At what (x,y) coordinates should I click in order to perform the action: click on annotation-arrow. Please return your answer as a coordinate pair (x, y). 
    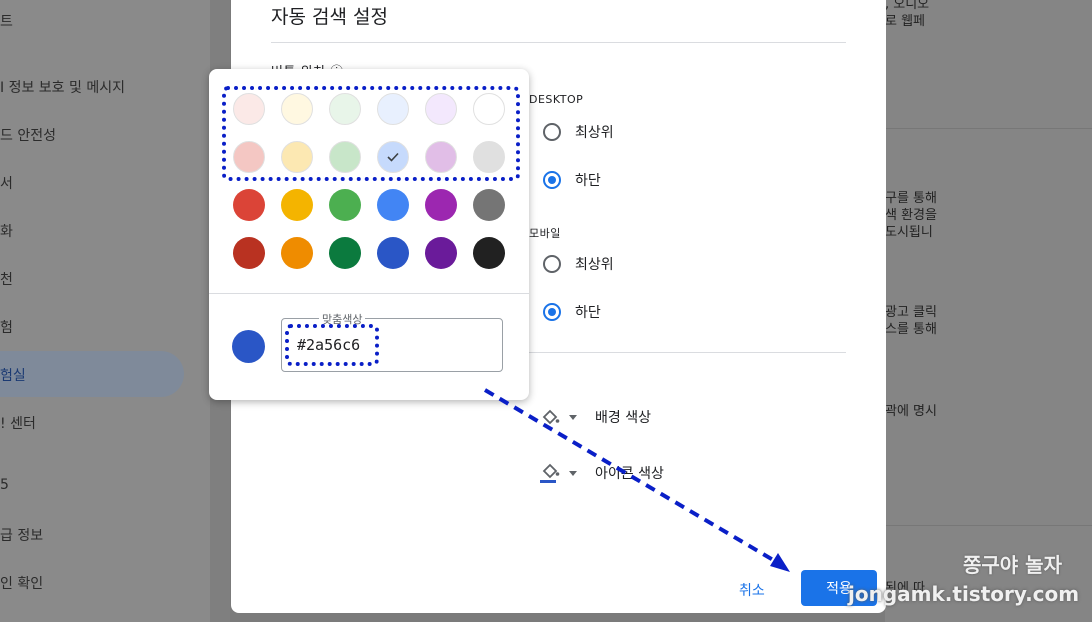
    Looking at the image, I should click on (636, 480).